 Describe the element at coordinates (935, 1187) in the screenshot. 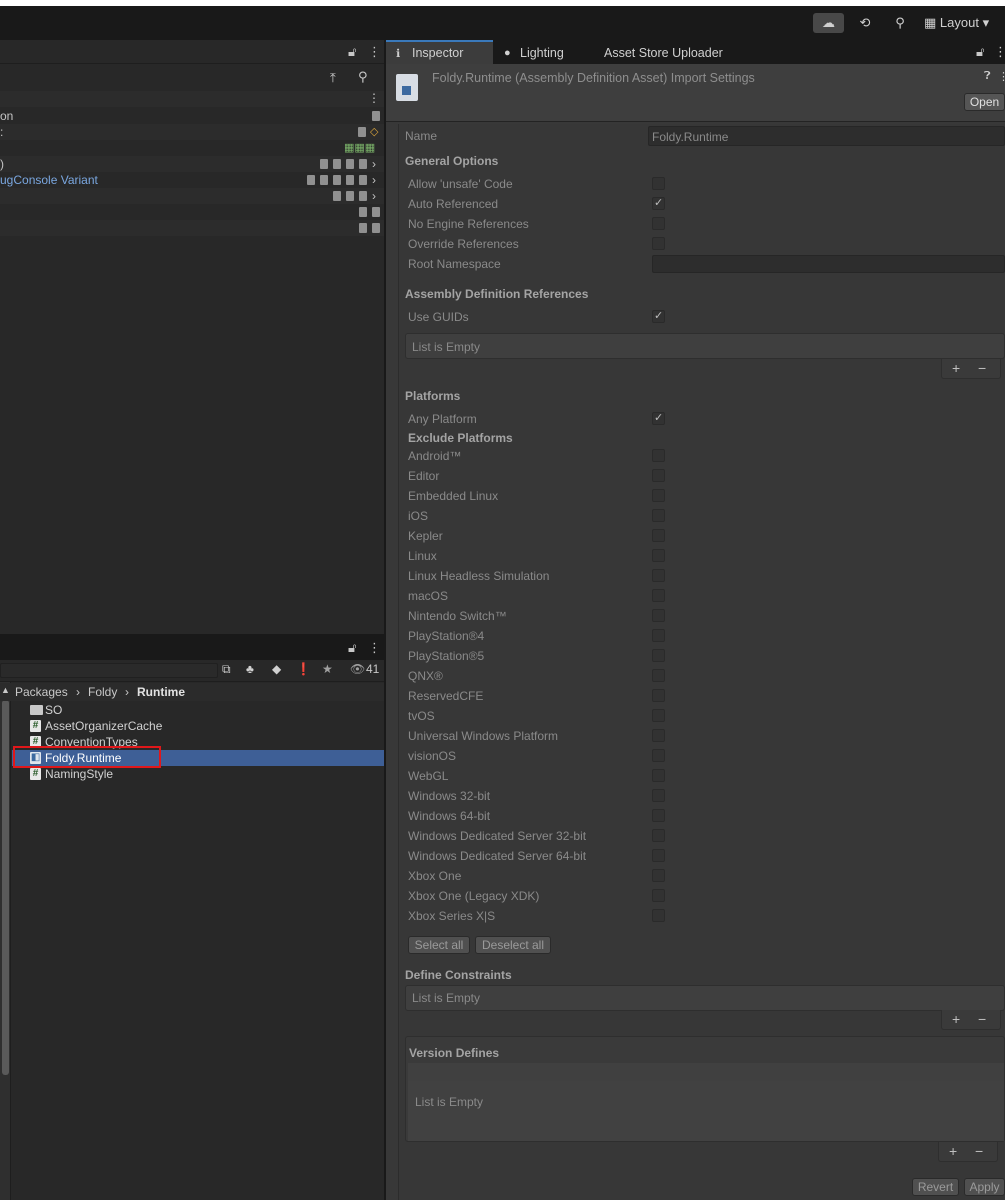

I see `revert-button: Revert` at that location.